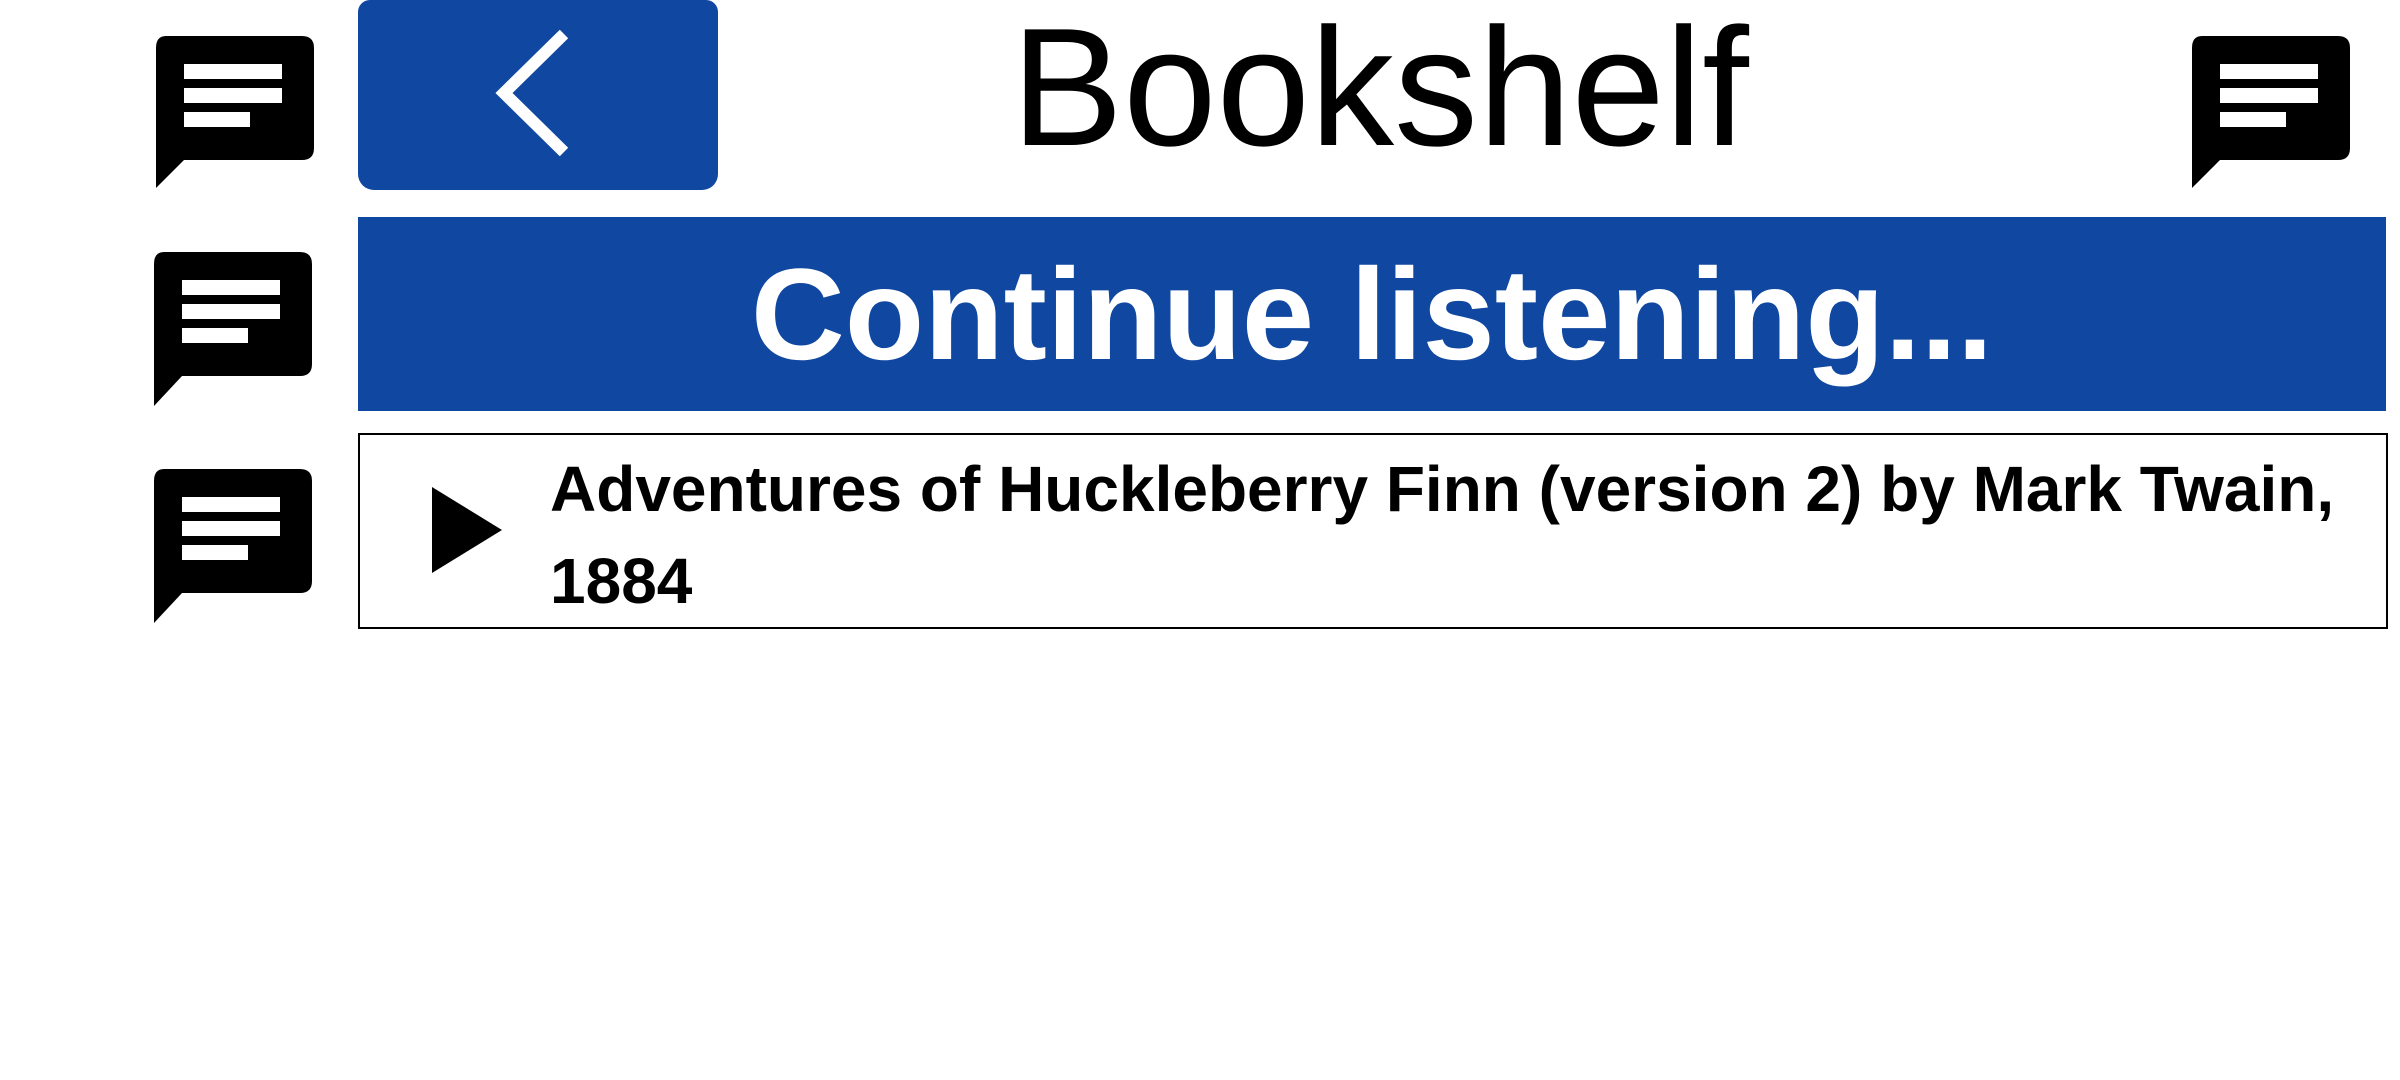  What do you see at coordinates (1380, 90) in the screenshot?
I see `page-title: Bookshelf` at bounding box center [1380, 90].